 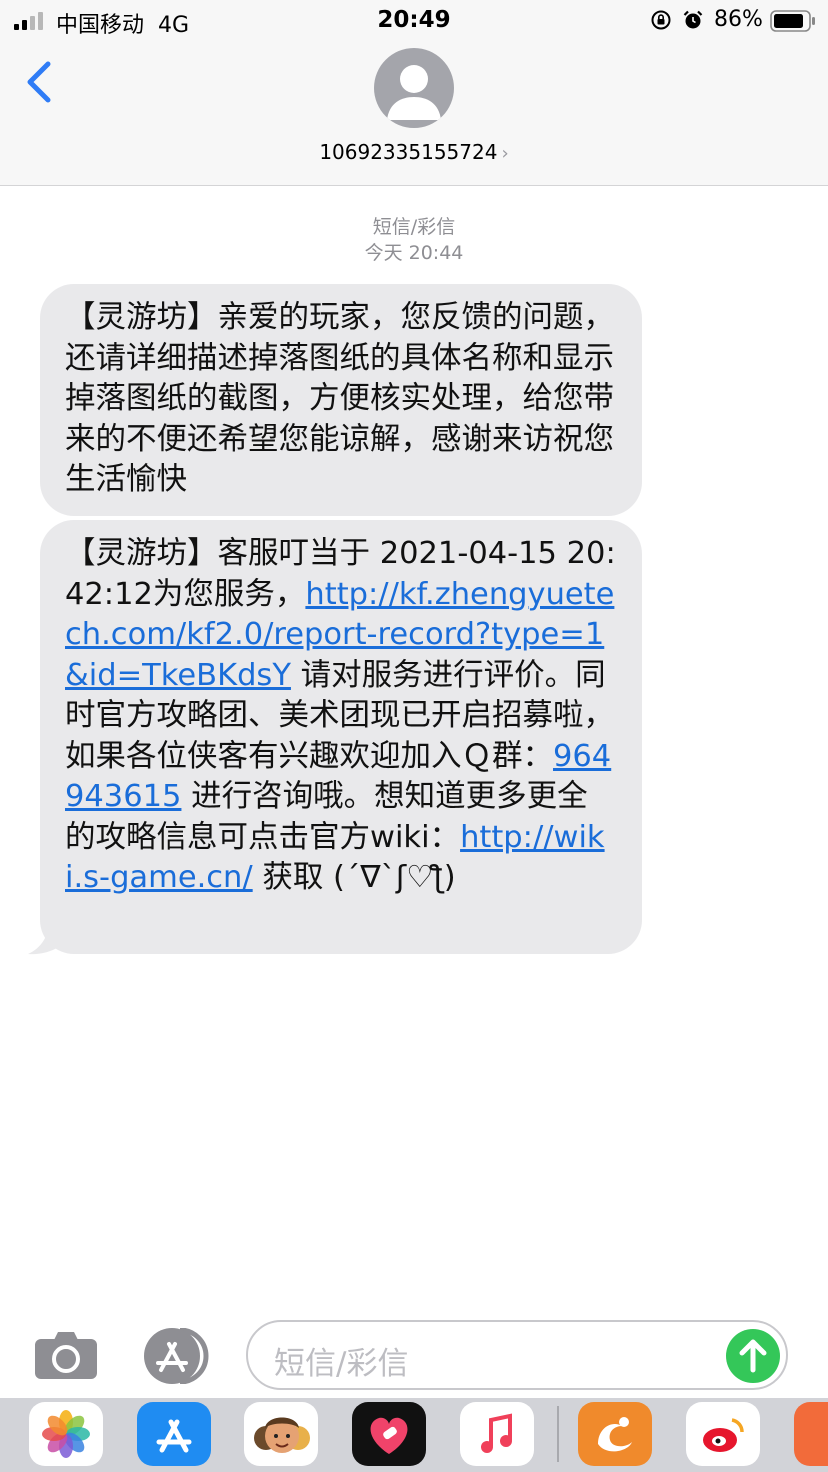 I want to click on send-arrow-icon, so click(x=753, y=1356).